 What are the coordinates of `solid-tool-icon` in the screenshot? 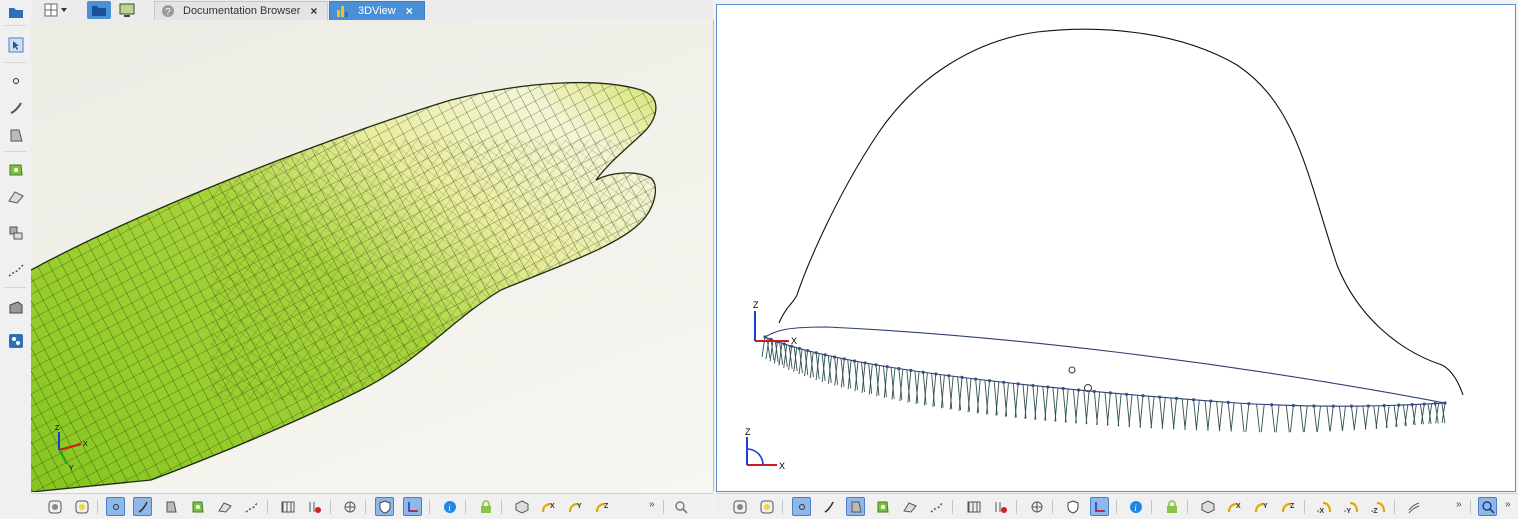 It's located at (16, 307).